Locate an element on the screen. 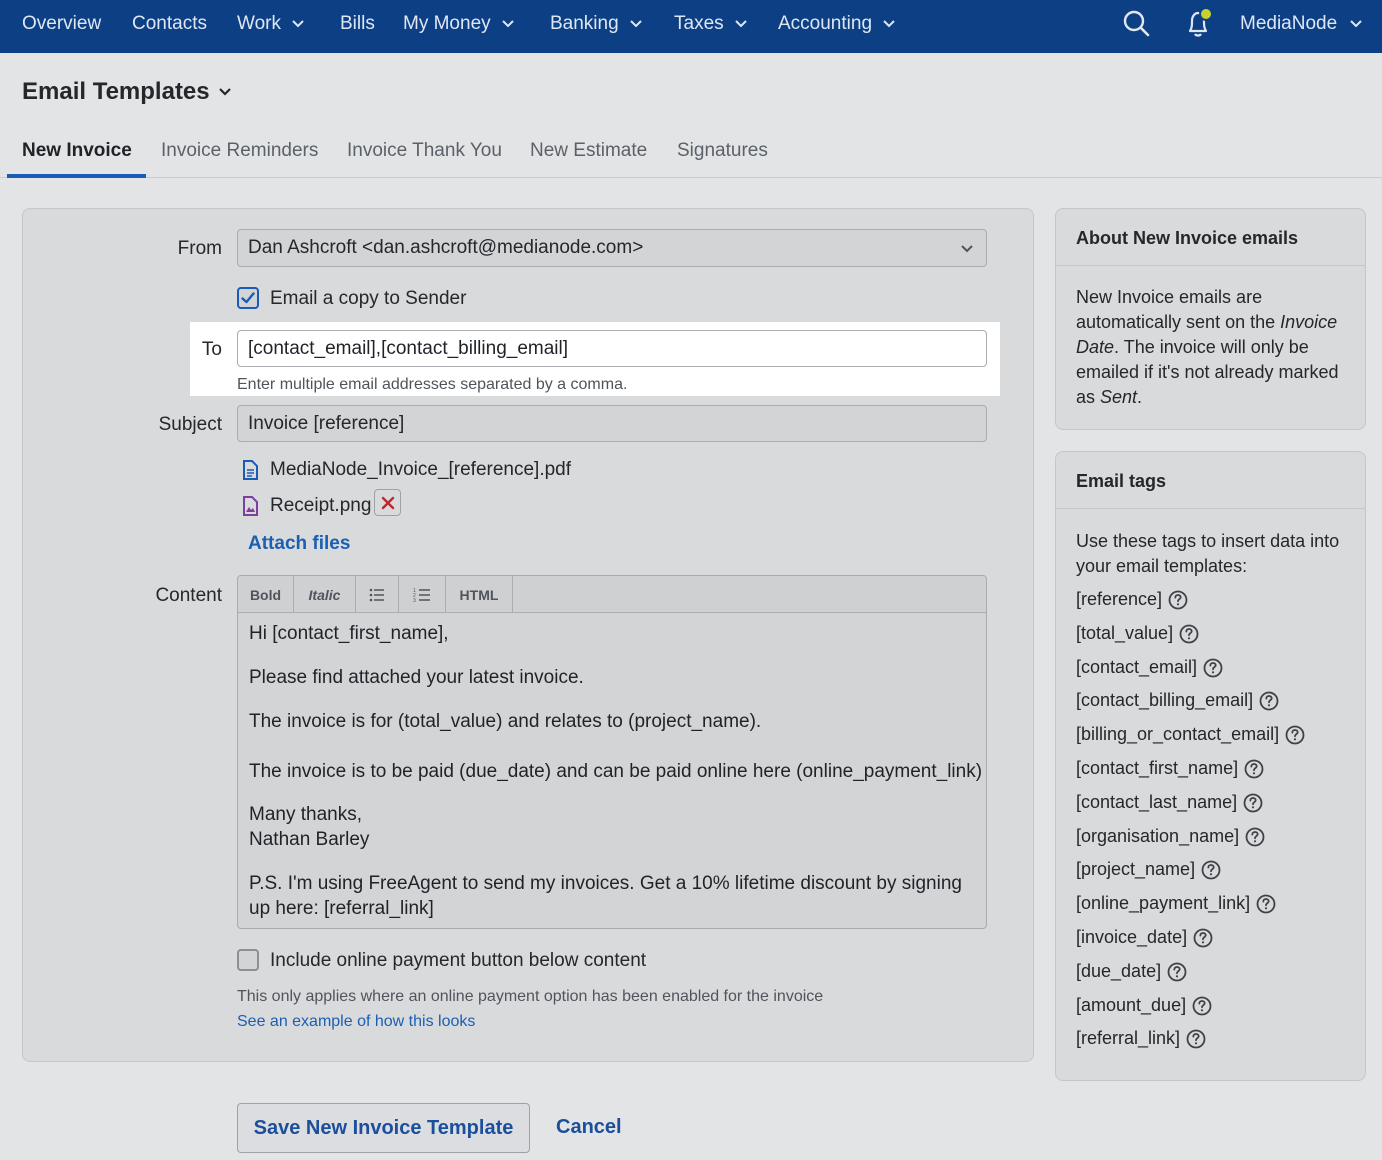  email-tag-label: [project_name] is located at coordinates (1136, 869).